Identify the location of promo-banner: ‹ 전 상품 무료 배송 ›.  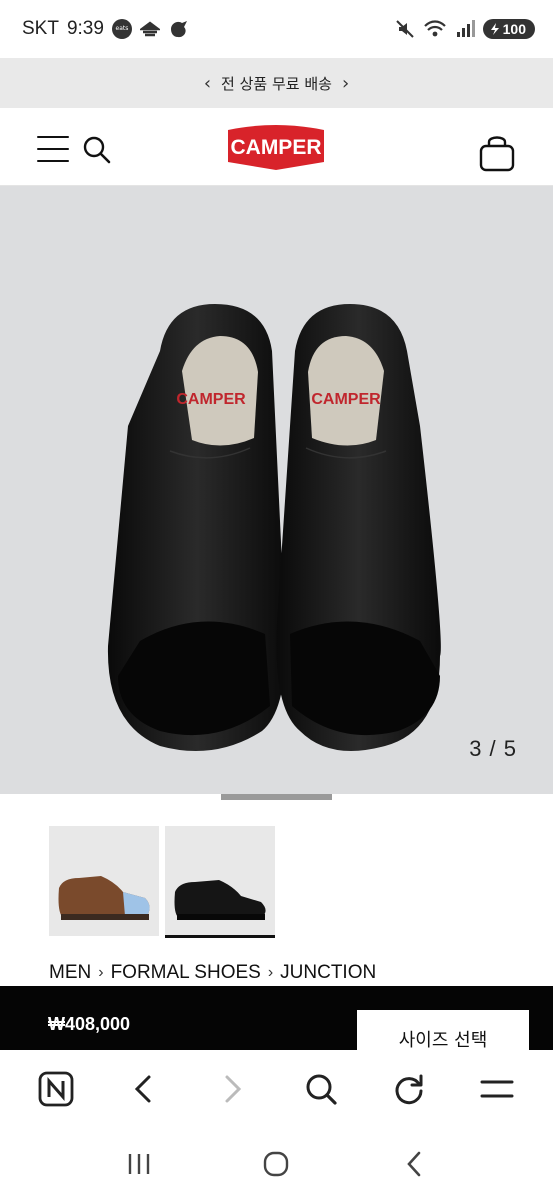
(276, 83).